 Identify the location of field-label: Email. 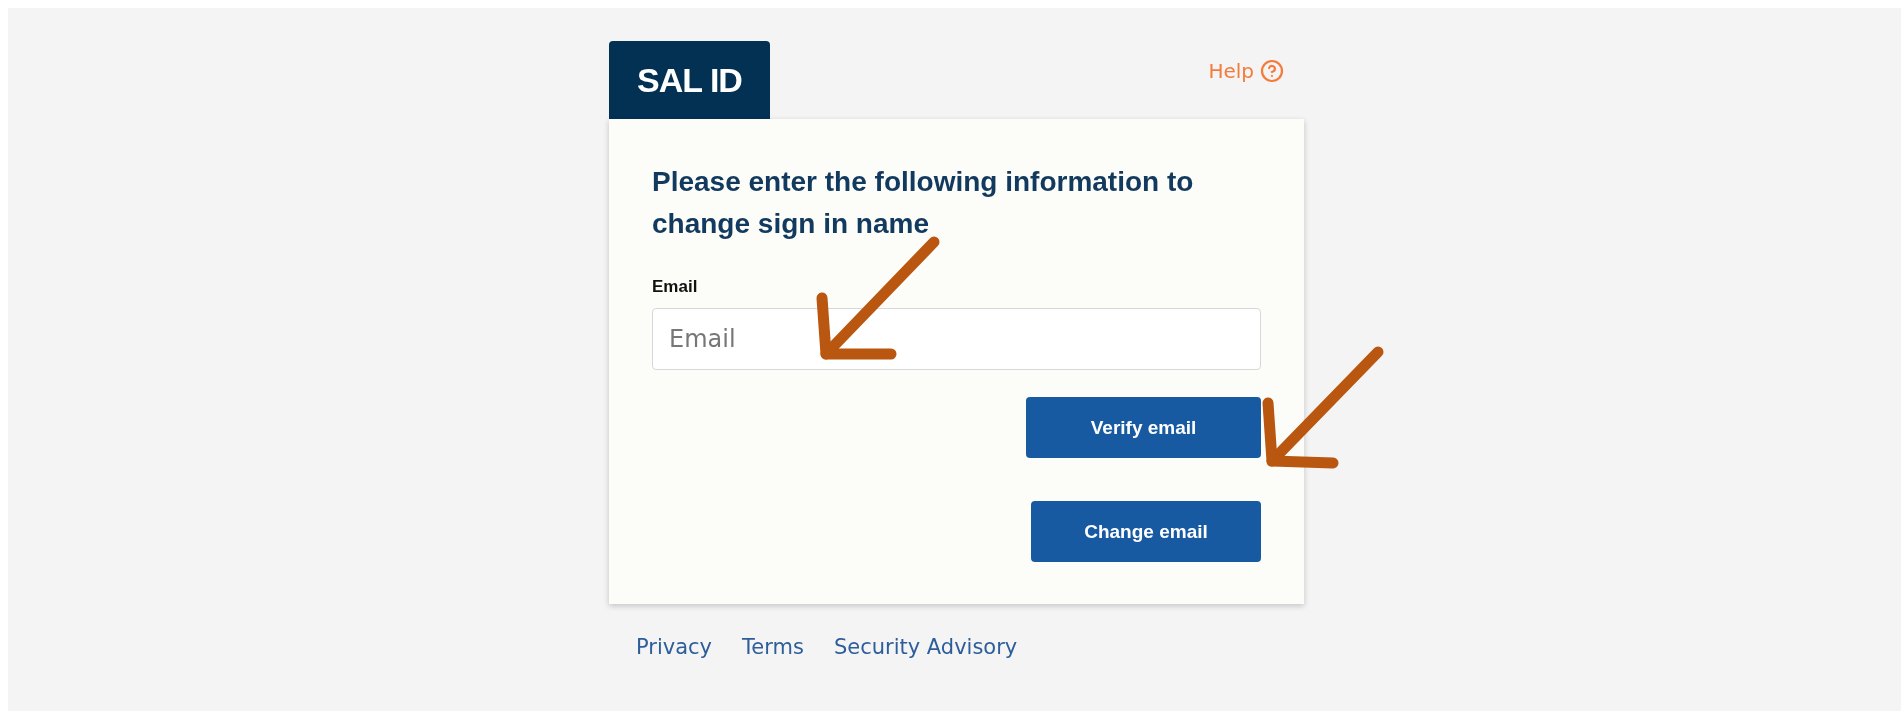
(675, 287).